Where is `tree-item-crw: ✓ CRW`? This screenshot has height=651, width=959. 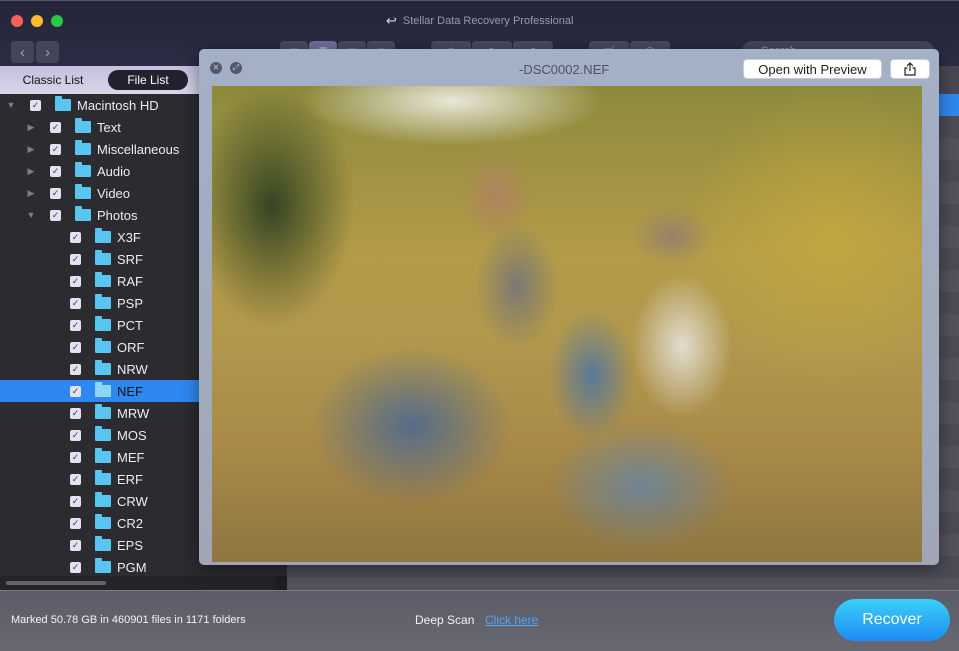
tree-item-crw: ✓ CRW is located at coordinates (100, 501).